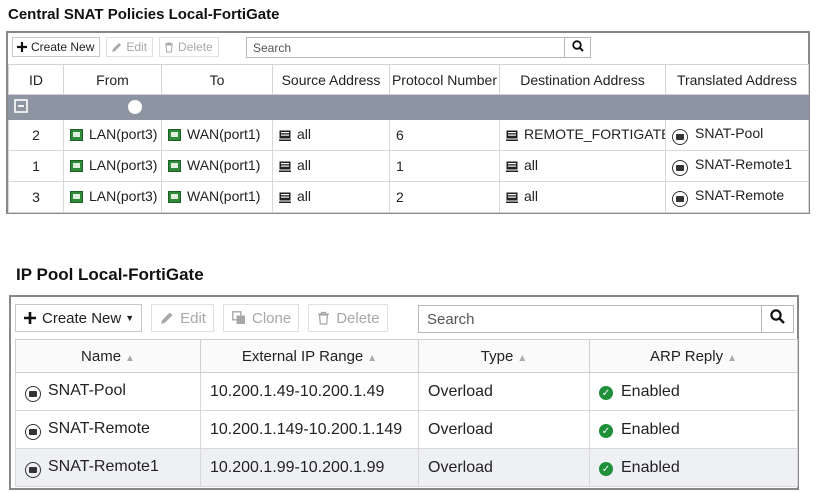  I want to click on translated-cell: SNAT-Pool, so click(737, 135).